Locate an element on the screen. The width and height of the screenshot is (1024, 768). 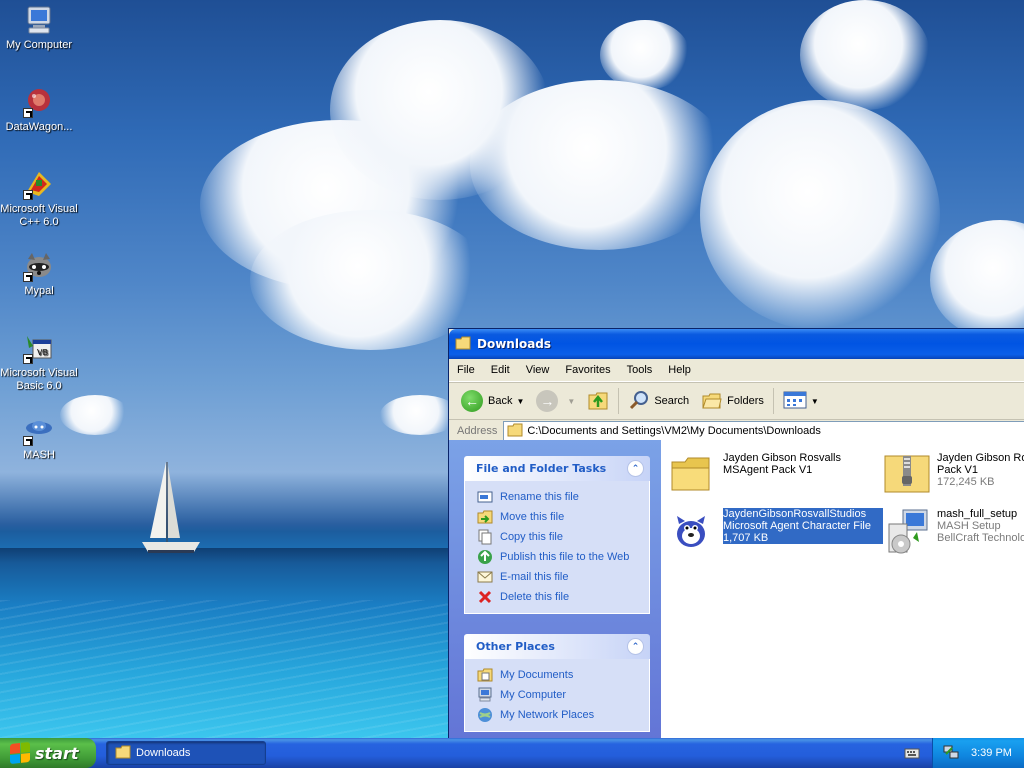
task-label: Rename this file is located at coordinates (539, 497).